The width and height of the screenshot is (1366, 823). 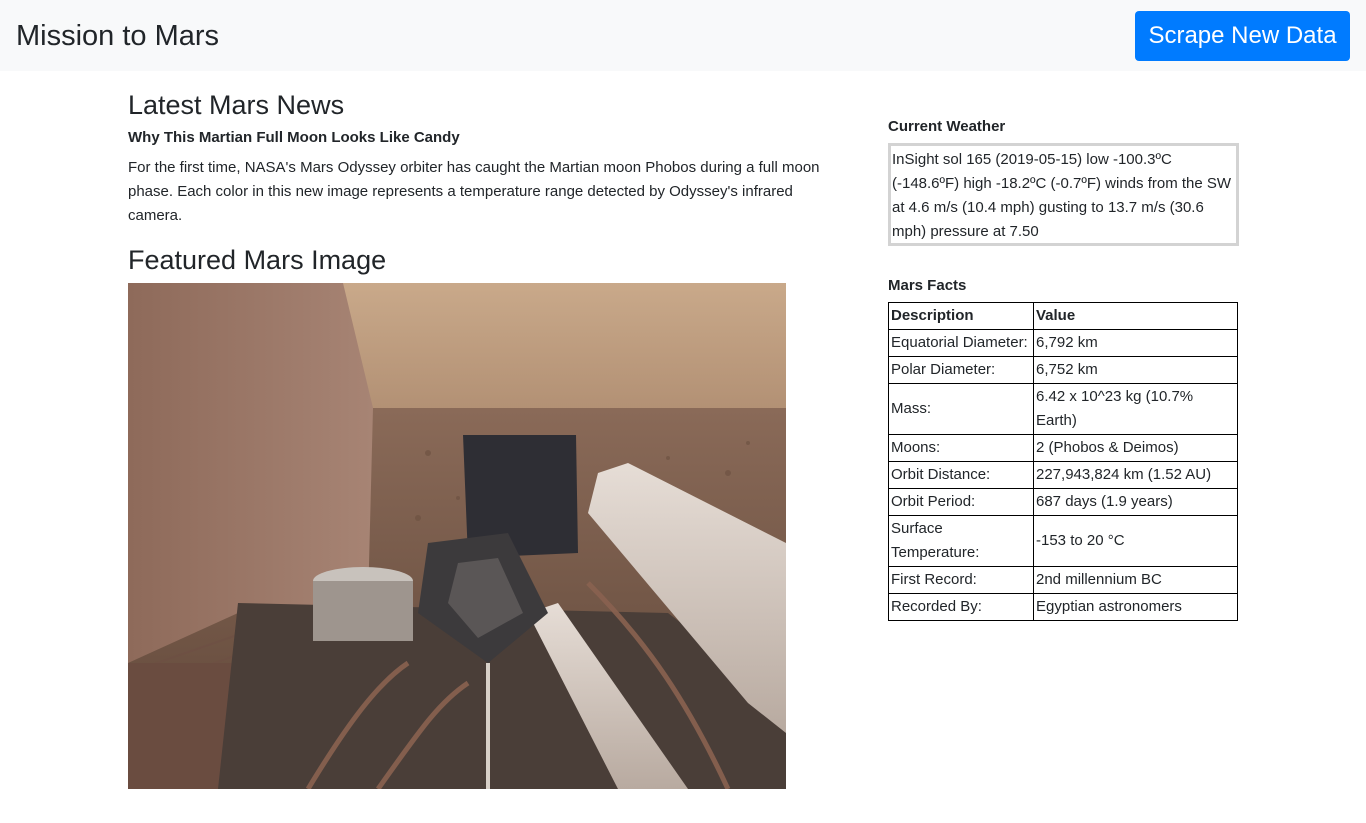 I want to click on news-heading: Latest Mars News, so click(x=236, y=105).